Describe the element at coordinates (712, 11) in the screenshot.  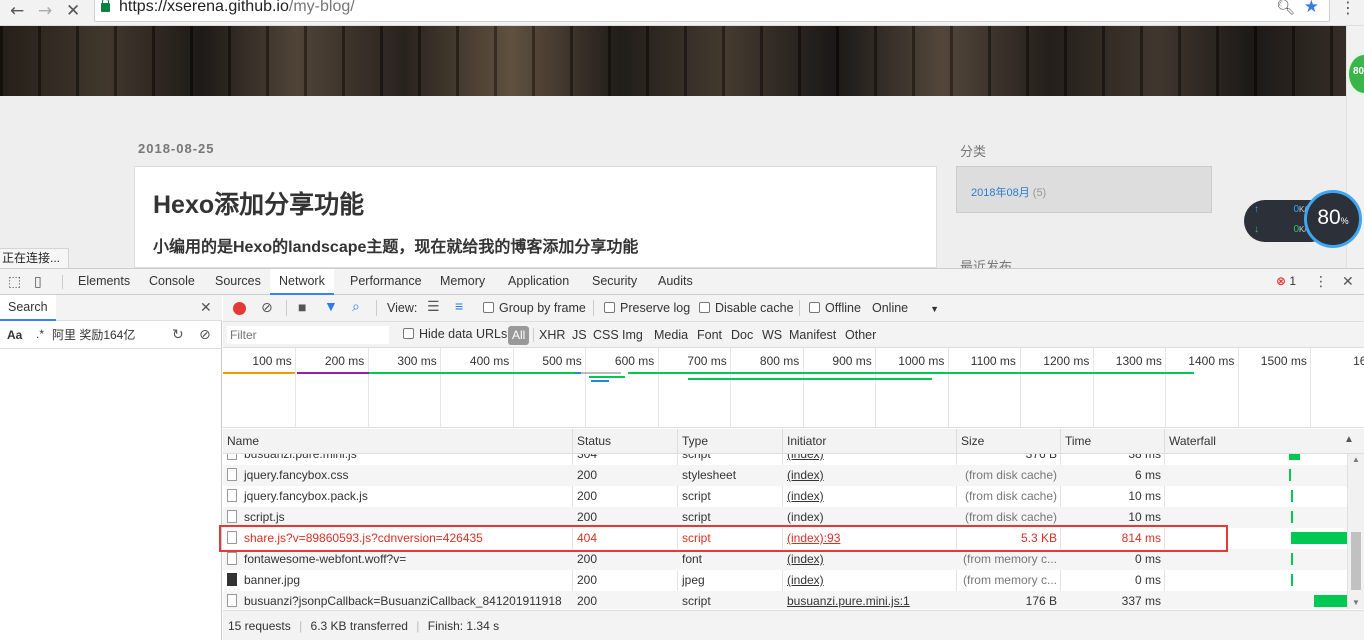
I see `address-bar: https://xserena.github.io/my-blog/ 🔍︎ ★` at that location.